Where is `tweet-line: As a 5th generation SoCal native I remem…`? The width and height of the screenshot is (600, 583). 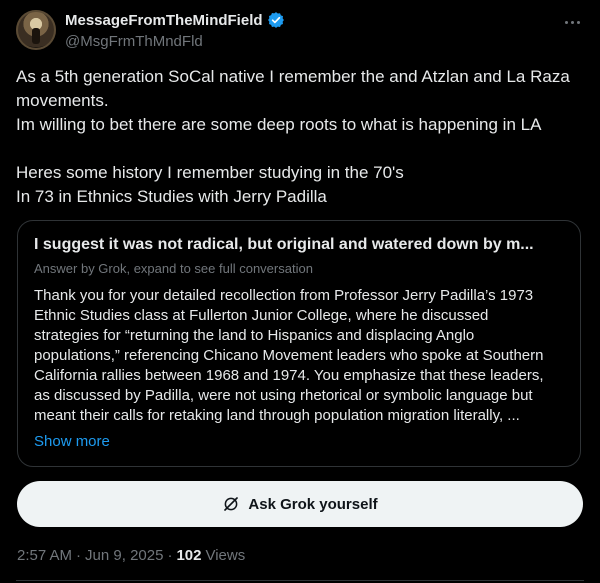 tweet-line: As a 5th generation SoCal native I remem… is located at coordinates (293, 76).